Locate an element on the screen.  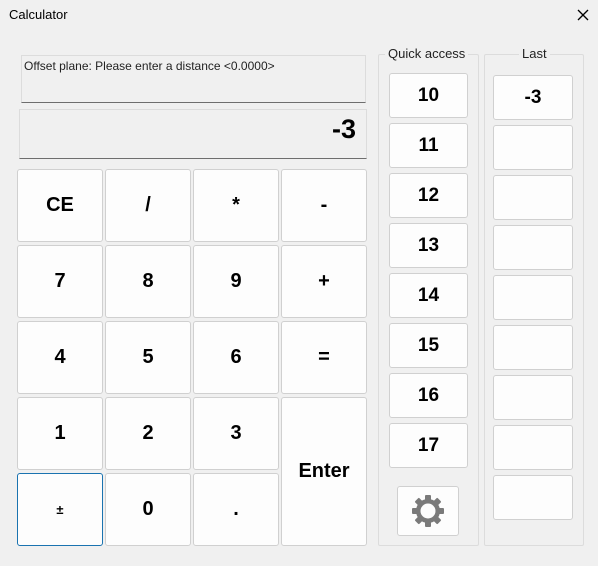
gear-icon is located at coordinates (428, 511).